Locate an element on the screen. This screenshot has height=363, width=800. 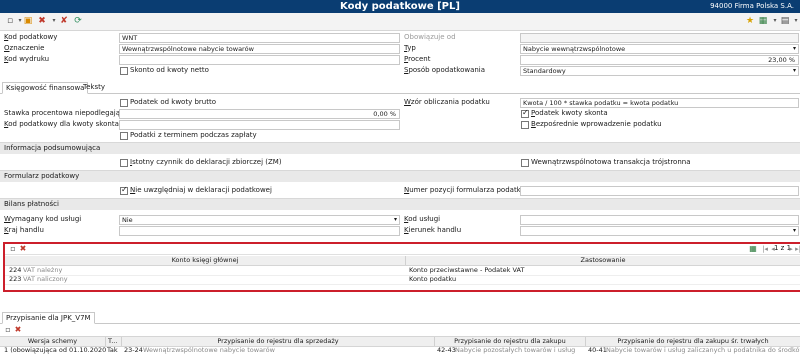
account-code: 223 is located at coordinates (15, 279).